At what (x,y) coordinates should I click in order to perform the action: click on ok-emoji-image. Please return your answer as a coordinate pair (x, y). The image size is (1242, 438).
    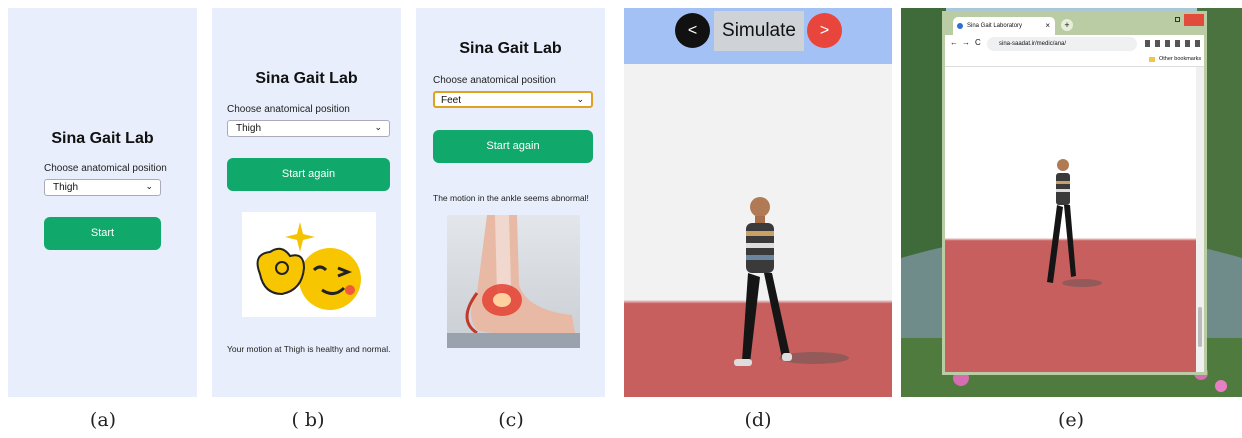
    Looking at the image, I should click on (309, 264).